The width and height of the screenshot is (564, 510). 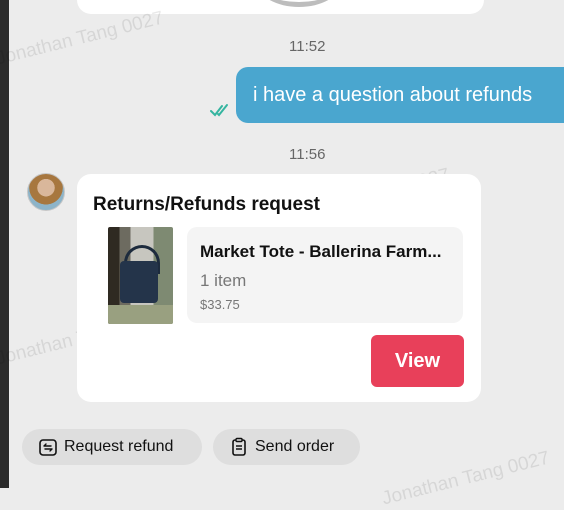 What do you see at coordinates (417, 361) in the screenshot?
I see `view-button: View` at bounding box center [417, 361].